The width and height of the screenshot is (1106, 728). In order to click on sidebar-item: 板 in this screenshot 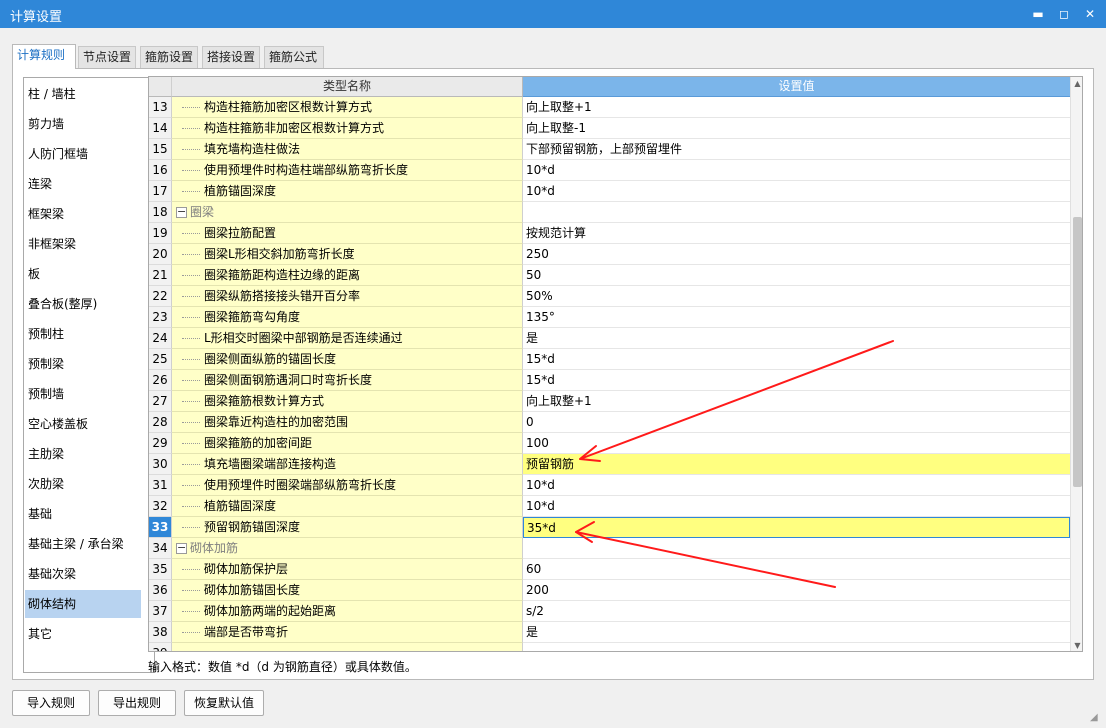, I will do `click(83, 274)`.